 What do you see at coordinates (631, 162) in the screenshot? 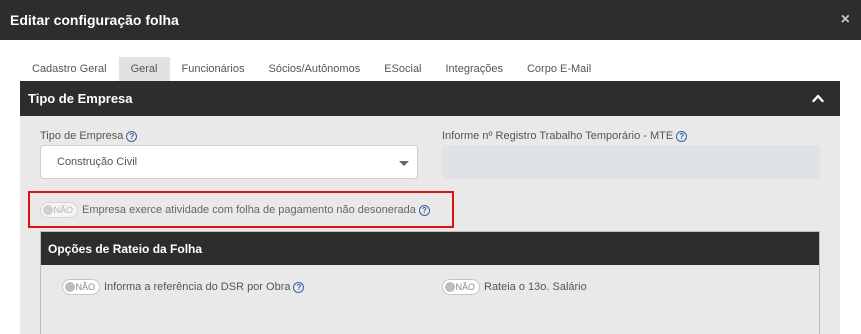
I see `registro-input` at bounding box center [631, 162].